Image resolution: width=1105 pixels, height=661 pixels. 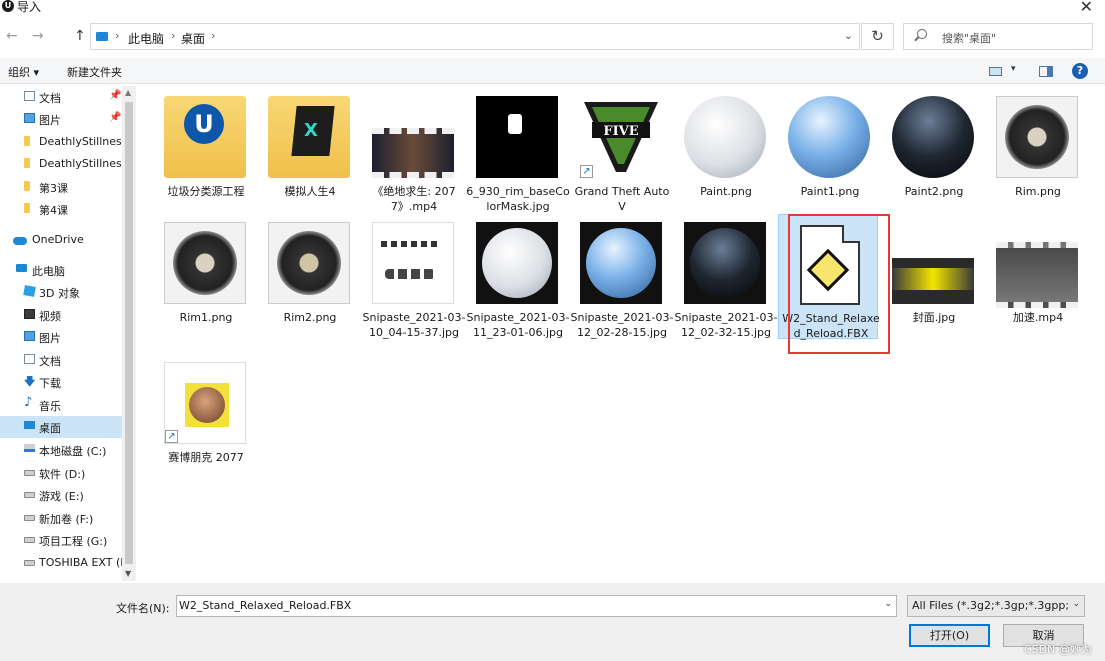 I want to click on file-item: FIVE ↗ Grand Theft Auto V, so click(x=620, y=150).